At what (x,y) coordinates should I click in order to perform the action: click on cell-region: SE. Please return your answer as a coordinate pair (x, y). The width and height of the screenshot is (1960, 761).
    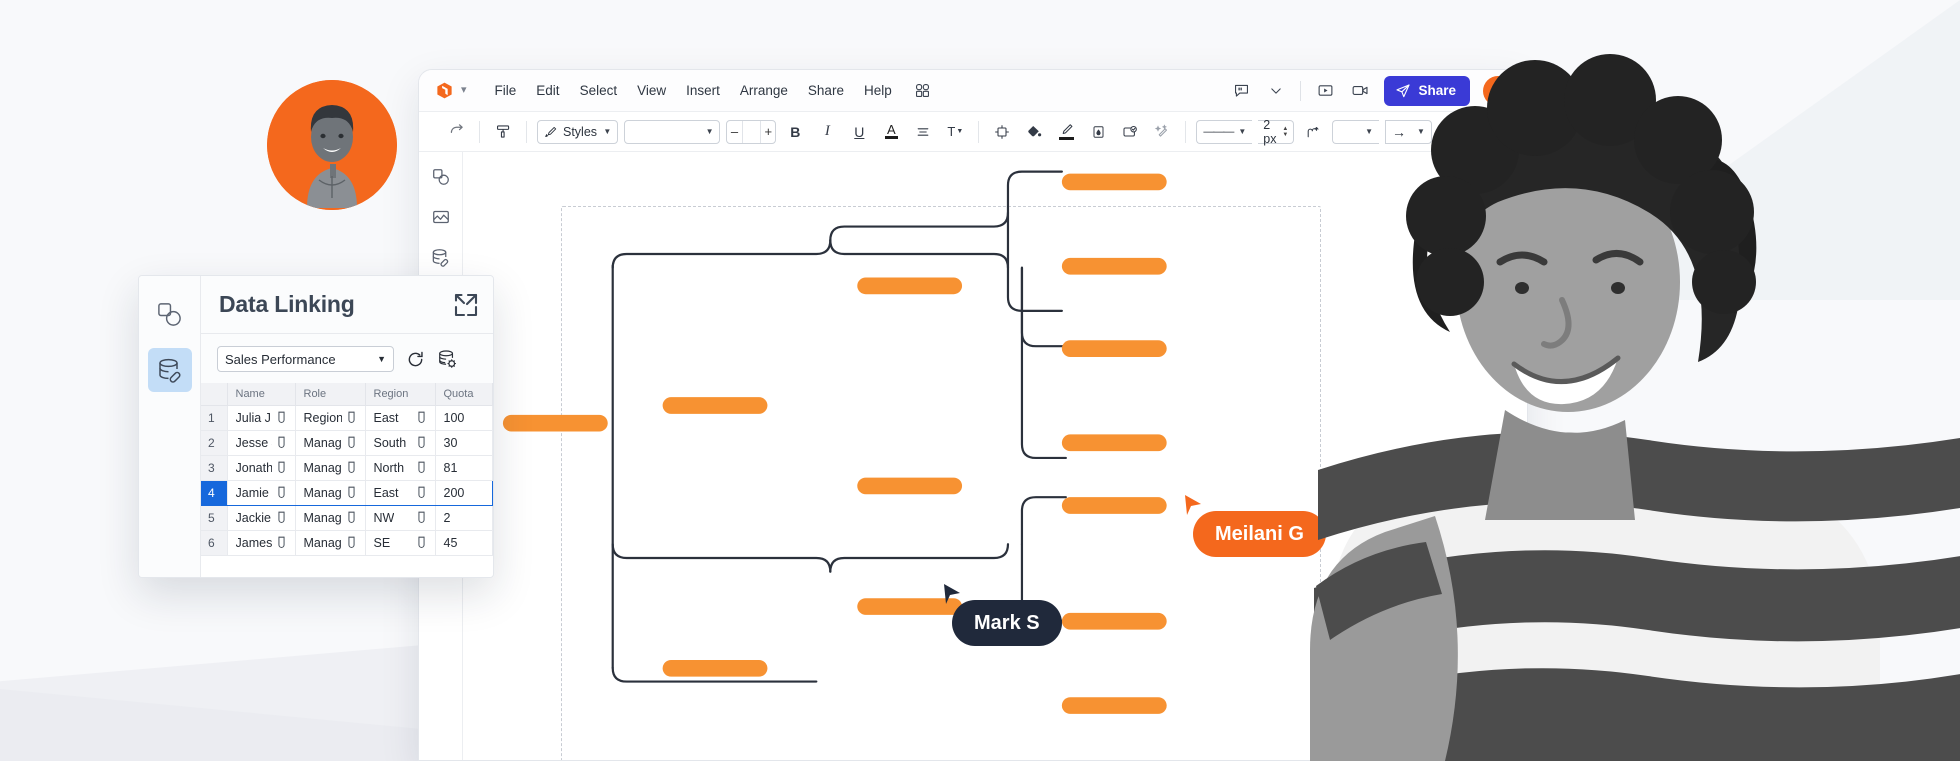
    Looking at the image, I should click on (400, 543).